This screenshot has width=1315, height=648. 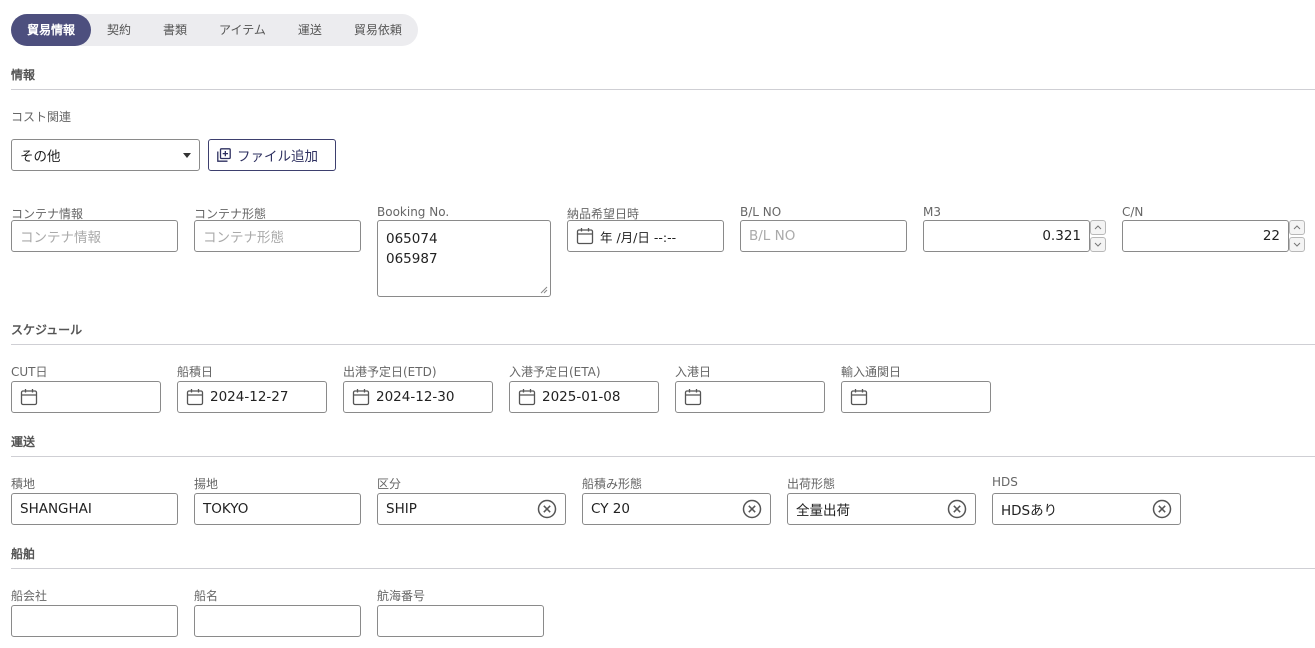 What do you see at coordinates (94, 509) in the screenshot?
I see `origin-input: SHANGHAI` at bounding box center [94, 509].